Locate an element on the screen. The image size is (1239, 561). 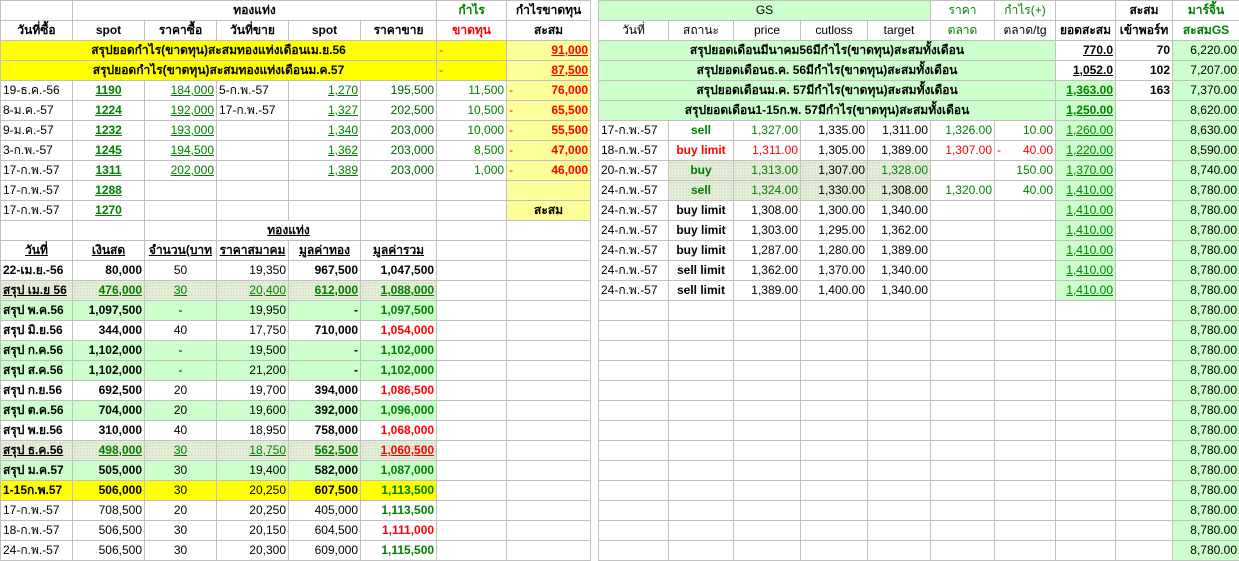
holding-date: สรุป ก.ย.56 is located at coordinates (37, 391).